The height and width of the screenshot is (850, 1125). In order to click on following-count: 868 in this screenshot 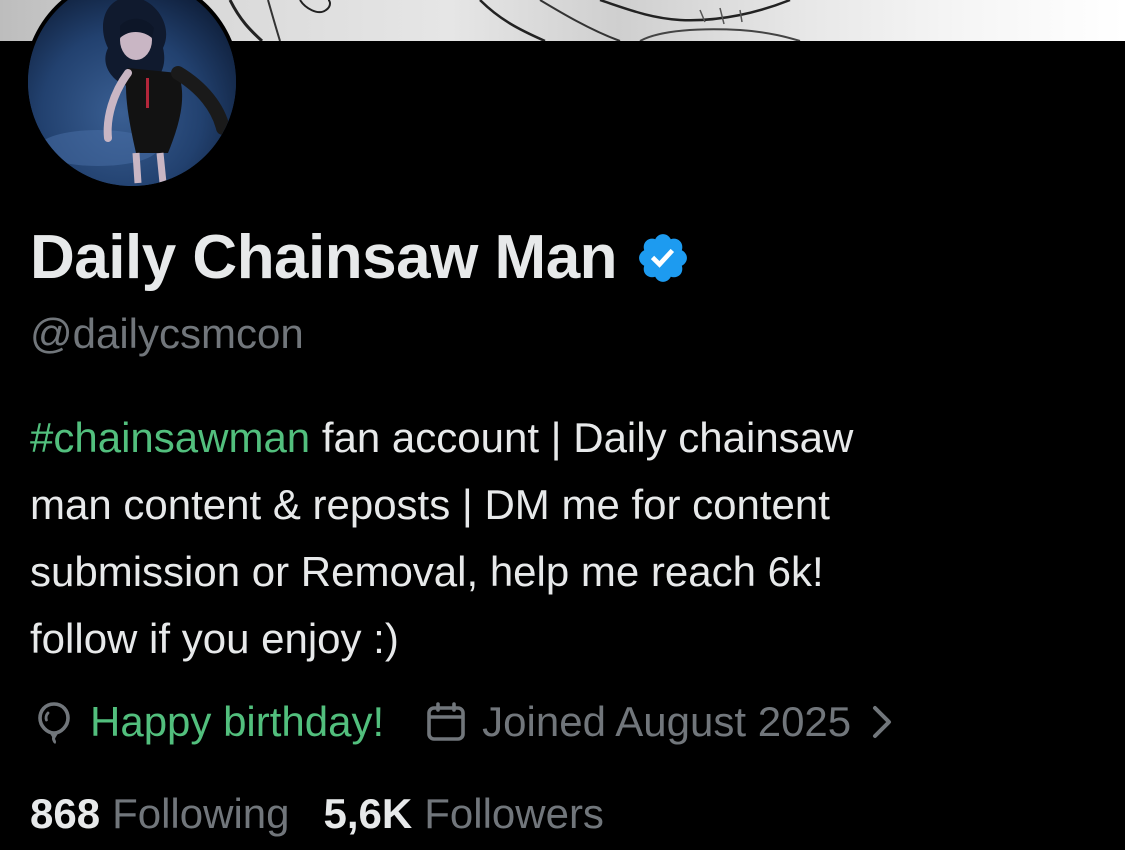, I will do `click(65, 813)`.